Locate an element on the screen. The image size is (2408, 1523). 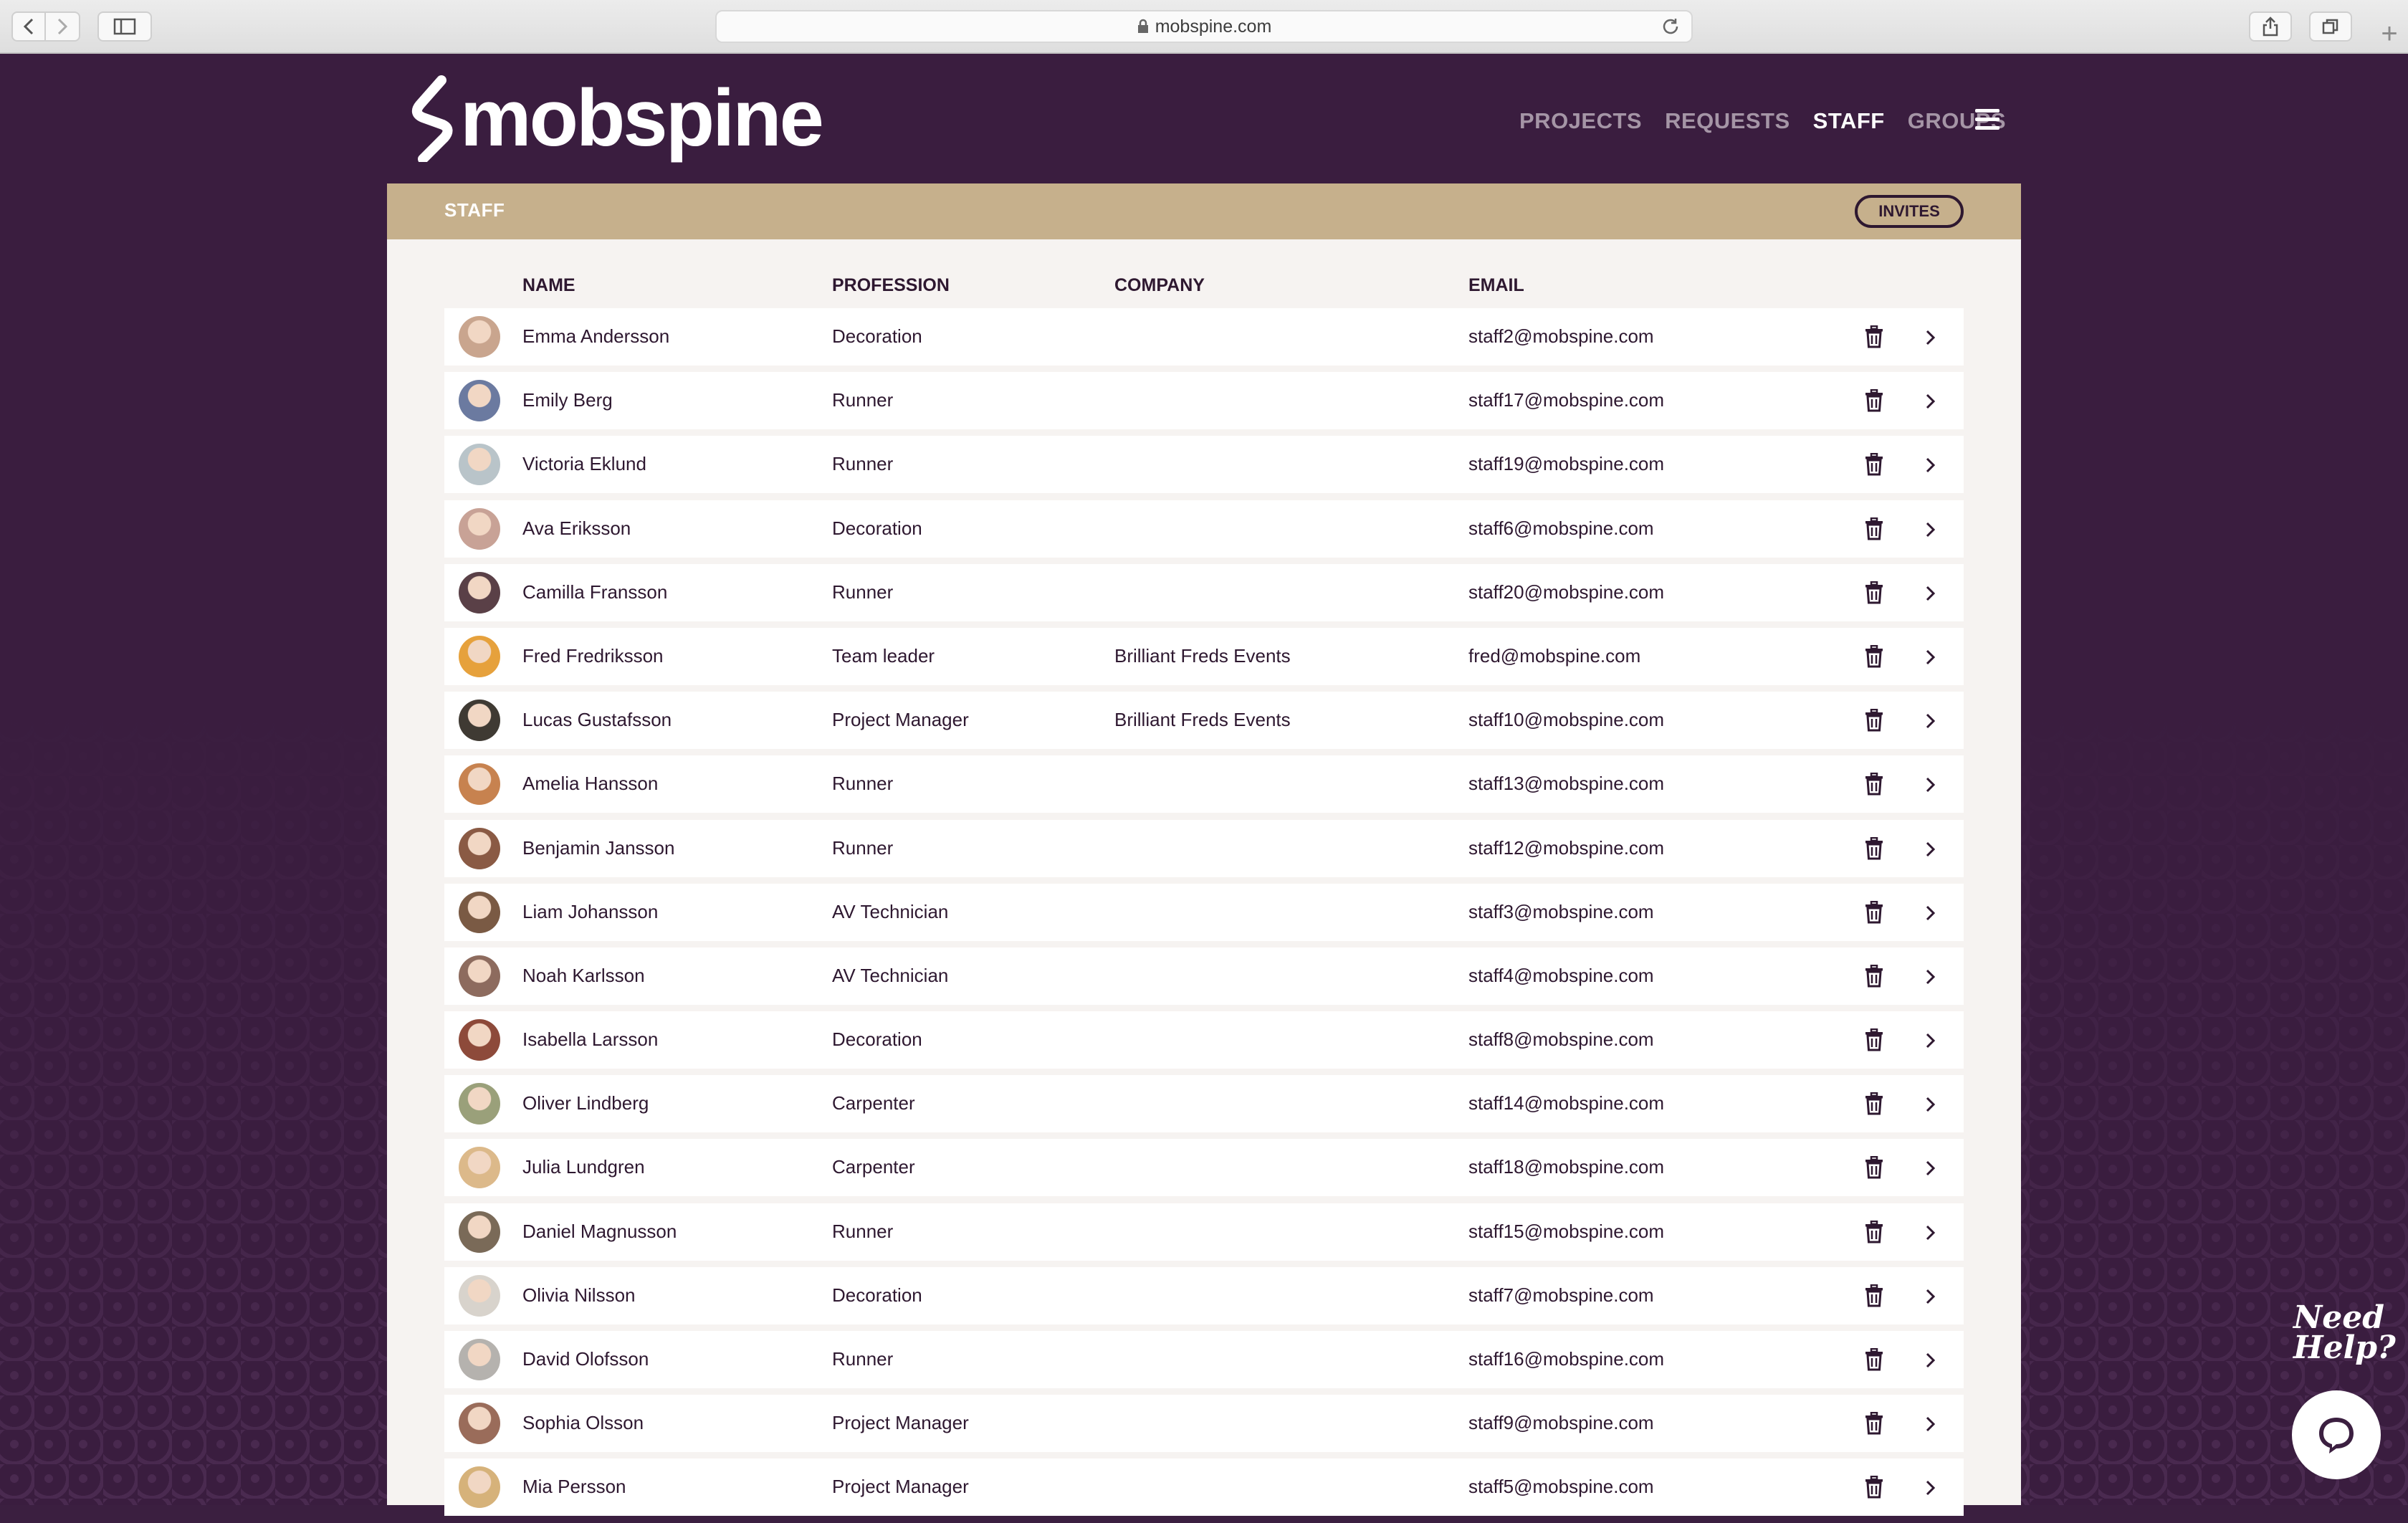
lock-icon is located at coordinates (1142, 26).